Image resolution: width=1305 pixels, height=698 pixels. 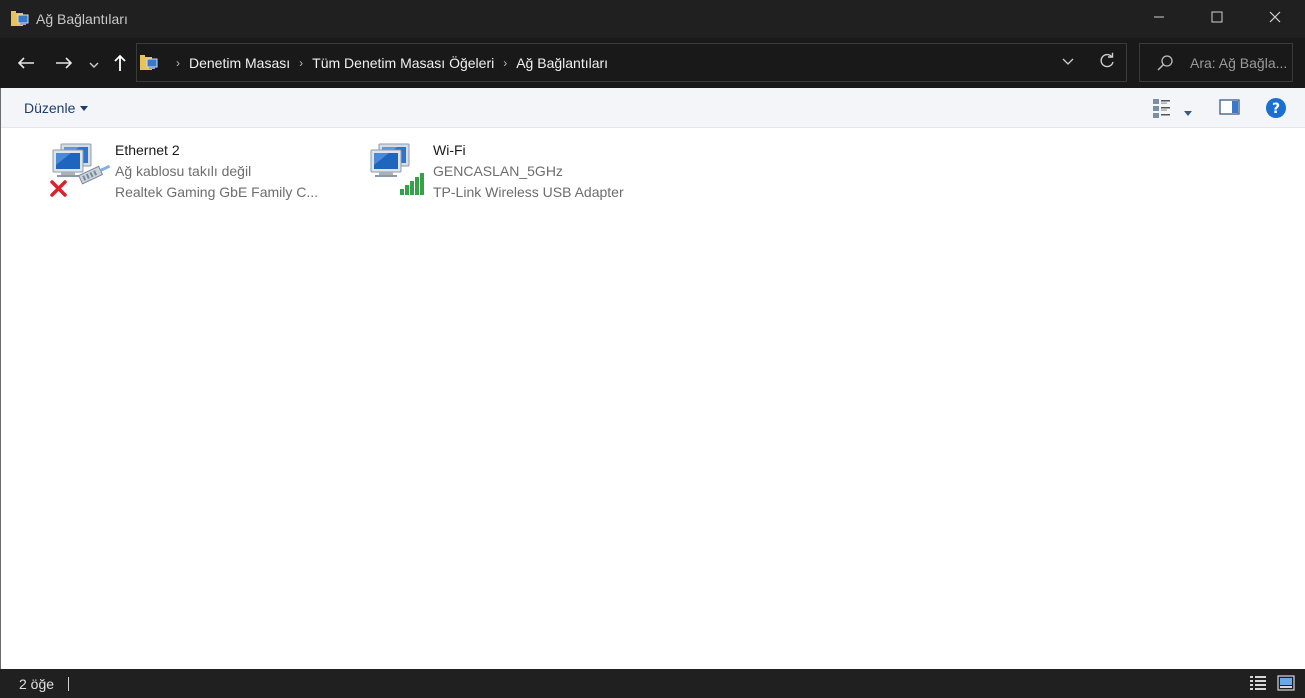 I want to click on connection-device: TP-Link Wireless USB Adapter, so click(x=528, y=192).